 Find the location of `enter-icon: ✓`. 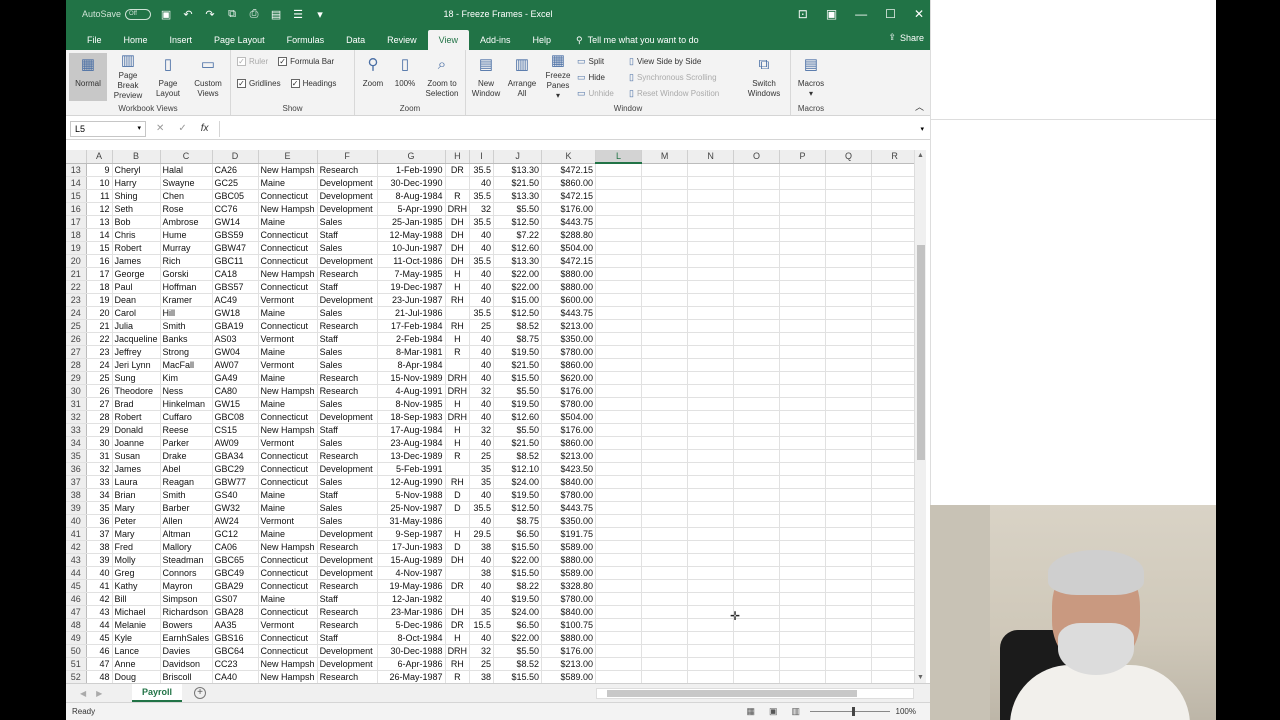

enter-icon: ✓ is located at coordinates (182, 128).